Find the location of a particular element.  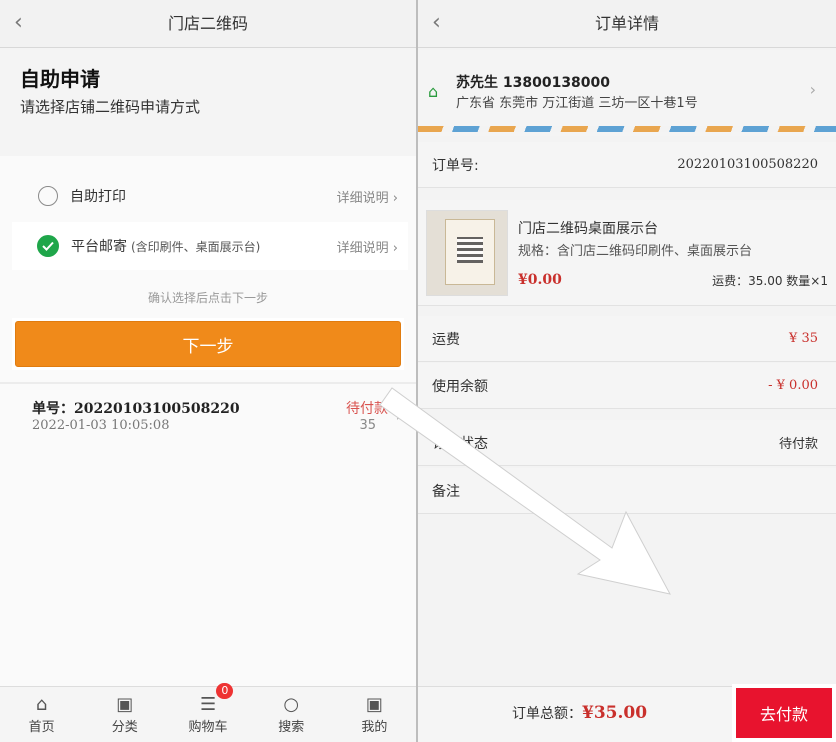

status-row: 订单状态 待付款 is located at coordinates (627, 443).